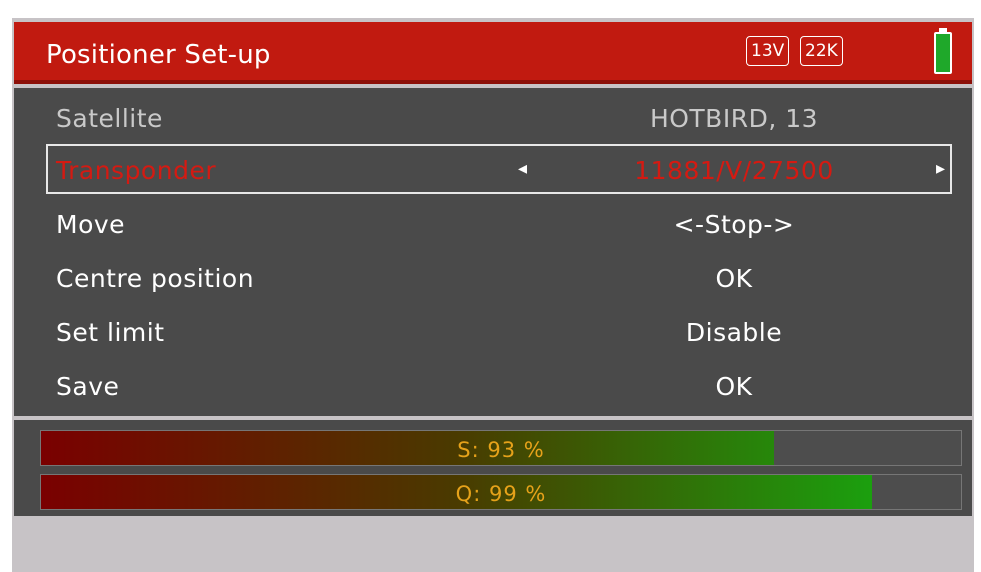  Describe the element at coordinates (522, 168) in the screenshot. I see `arrow-left-icon: ◂` at that location.